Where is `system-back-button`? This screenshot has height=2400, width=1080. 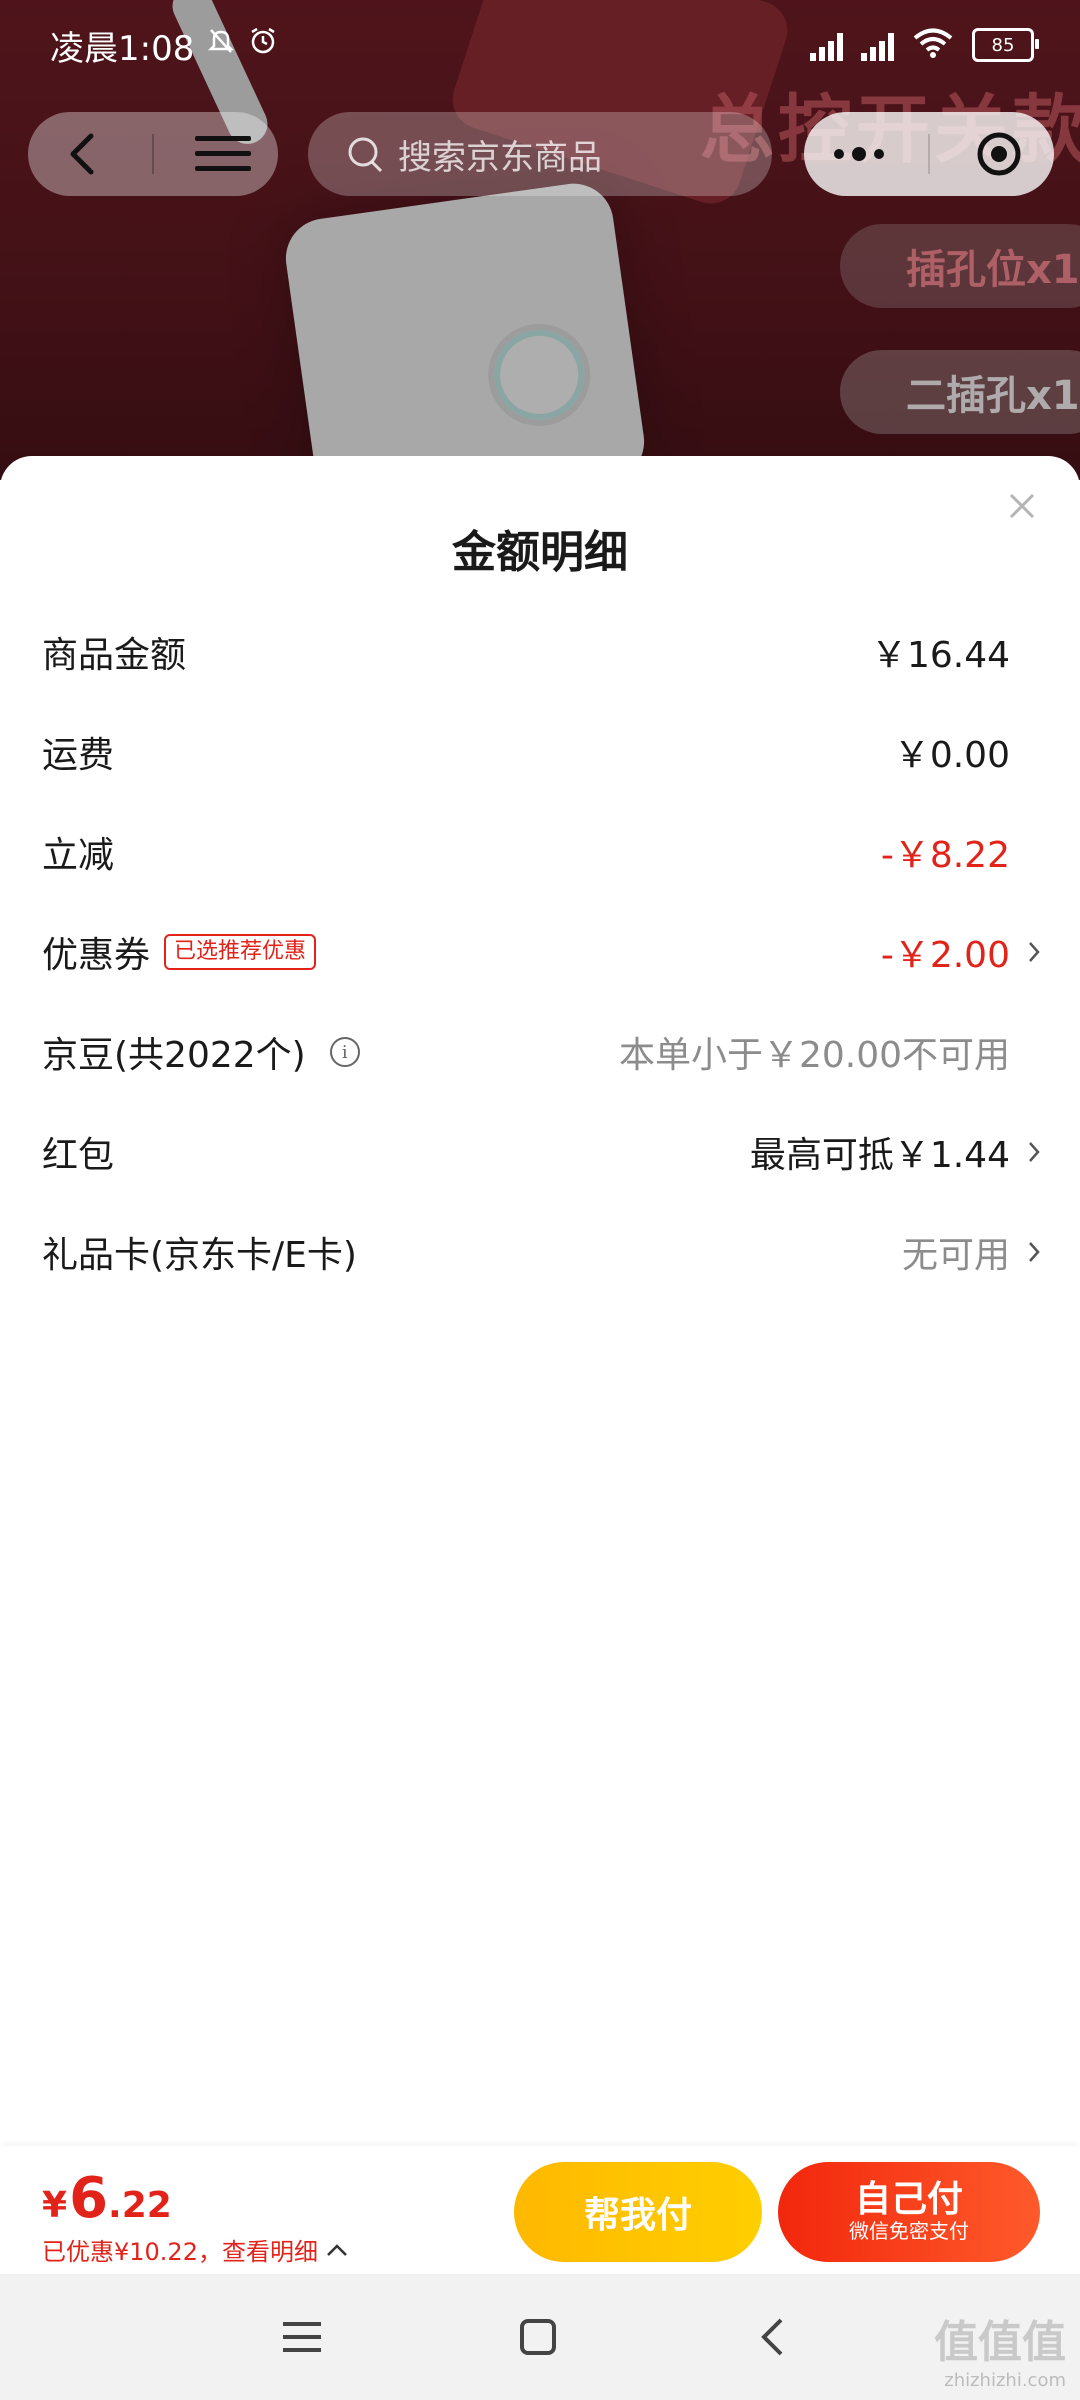 system-back-button is located at coordinates (772, 2337).